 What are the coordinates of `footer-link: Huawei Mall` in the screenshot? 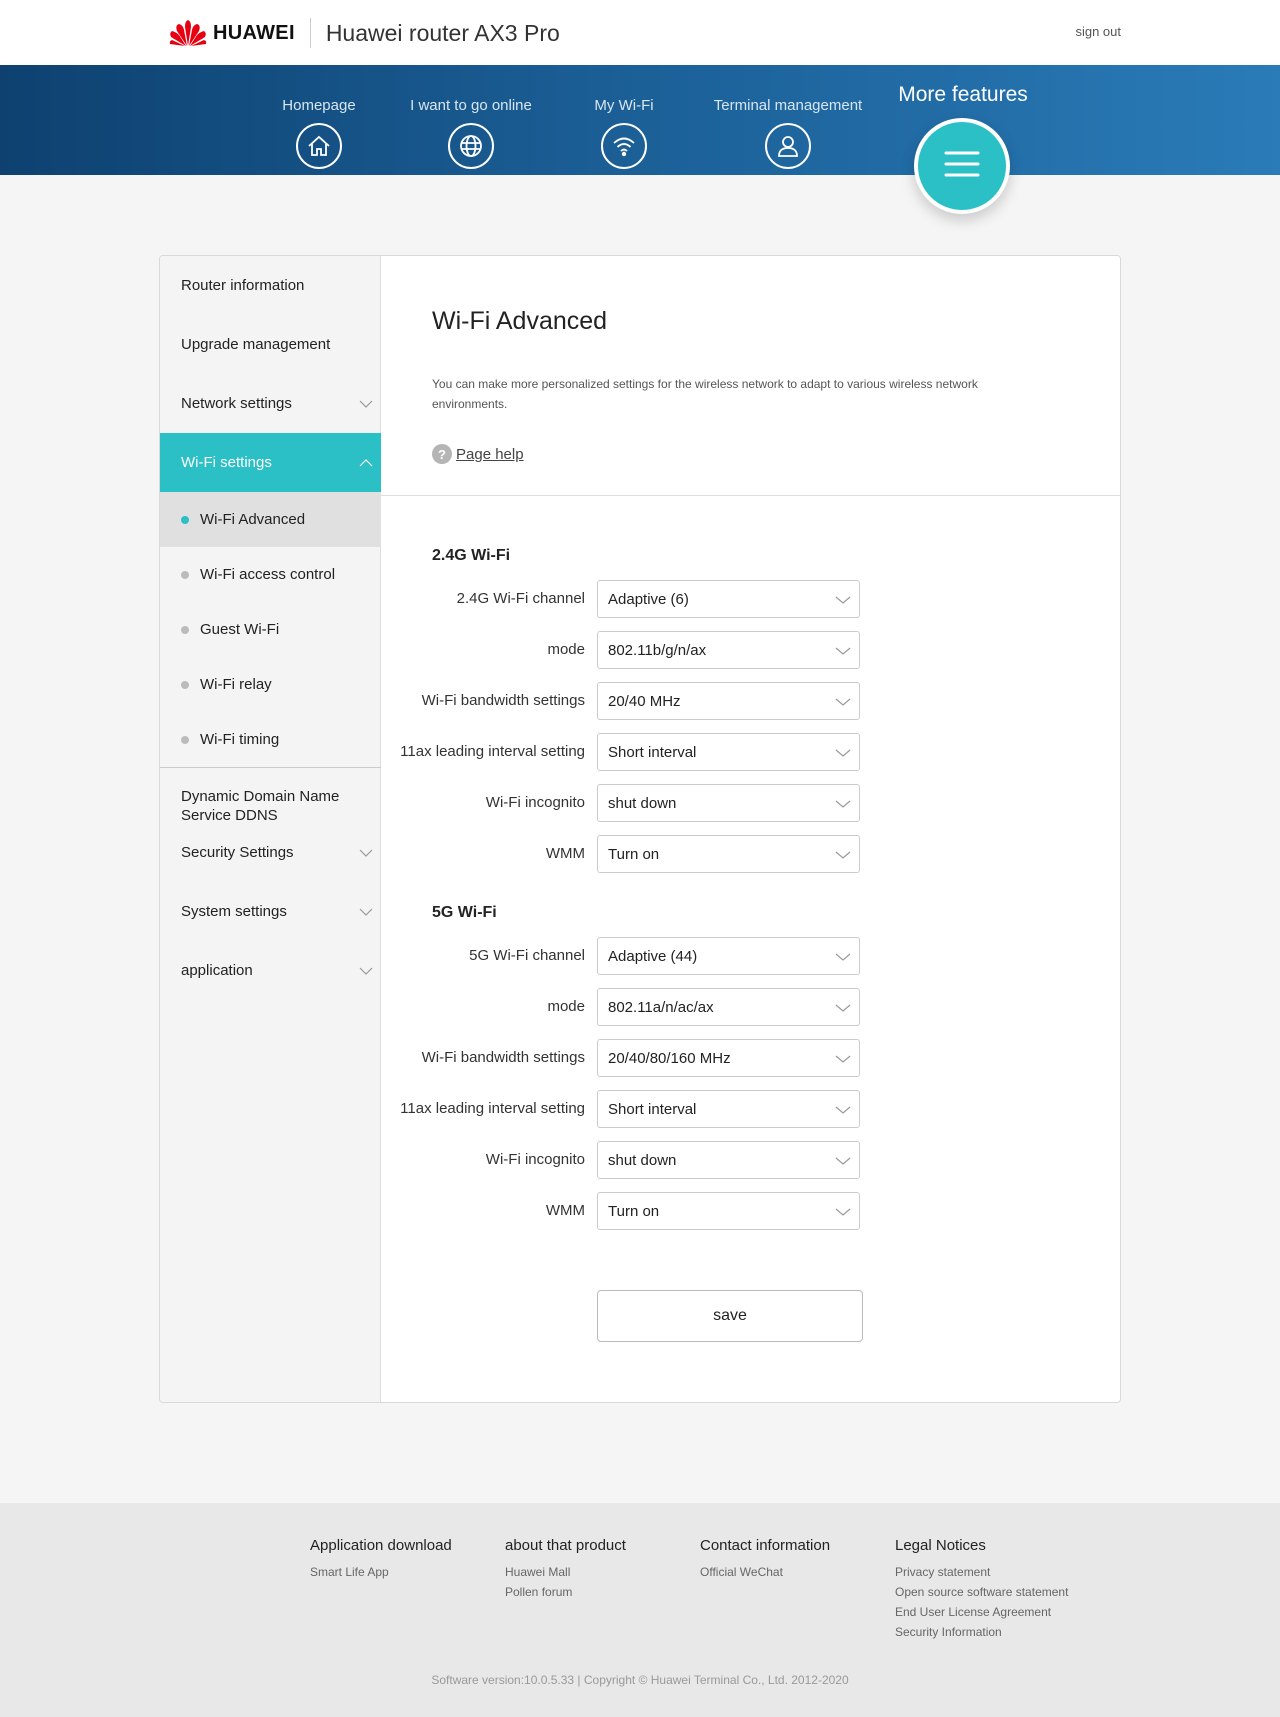 It's located at (565, 1572).